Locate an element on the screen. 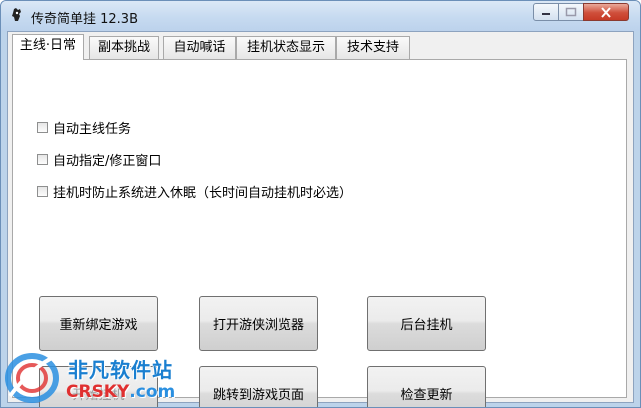 The width and height of the screenshot is (641, 408). maximize-button is located at coordinates (571, 12).